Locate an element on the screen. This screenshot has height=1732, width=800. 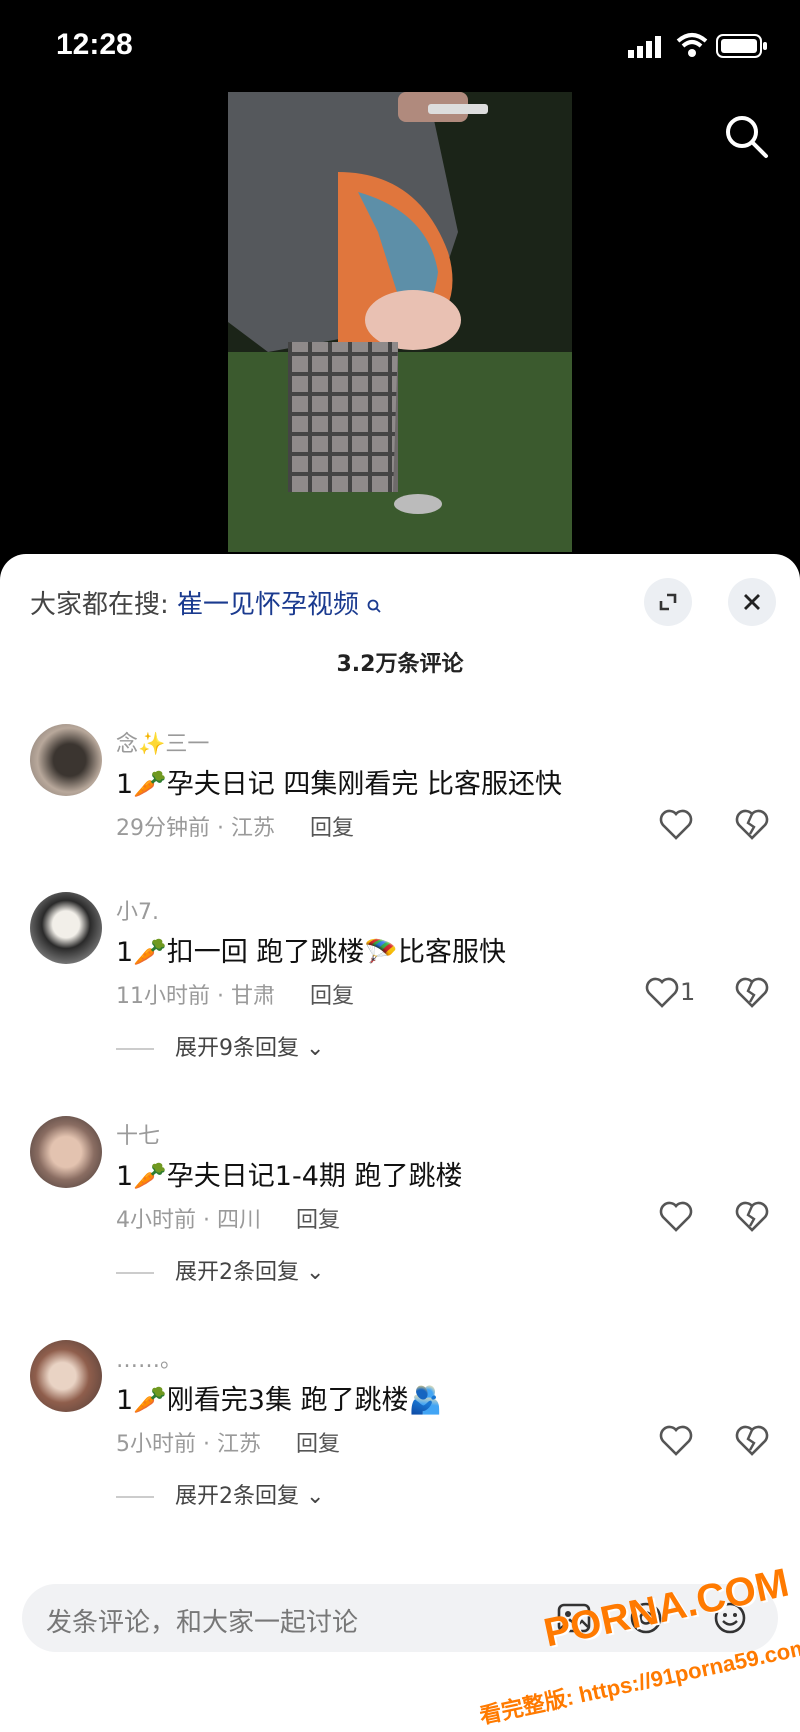
comment-username: 小7. is located at coordinates (137, 910).